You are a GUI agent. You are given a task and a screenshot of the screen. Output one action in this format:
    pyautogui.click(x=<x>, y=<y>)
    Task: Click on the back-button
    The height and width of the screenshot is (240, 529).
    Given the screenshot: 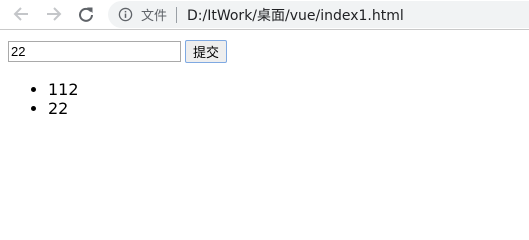 What is the action you would take?
    pyautogui.click(x=21, y=14)
    